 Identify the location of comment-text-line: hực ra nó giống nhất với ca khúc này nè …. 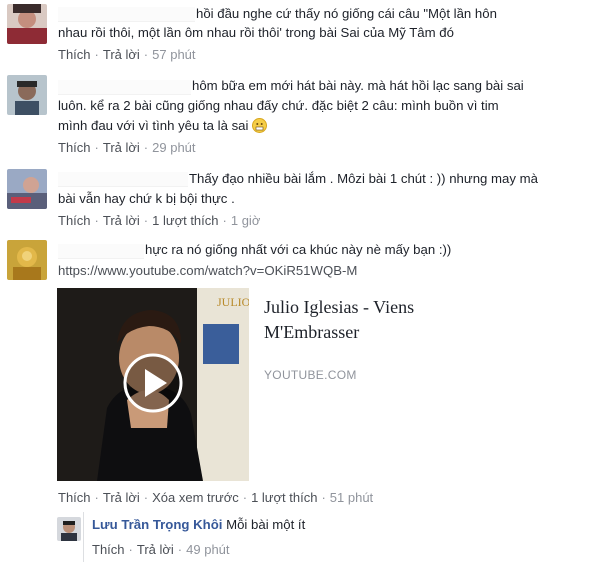
(298, 249).